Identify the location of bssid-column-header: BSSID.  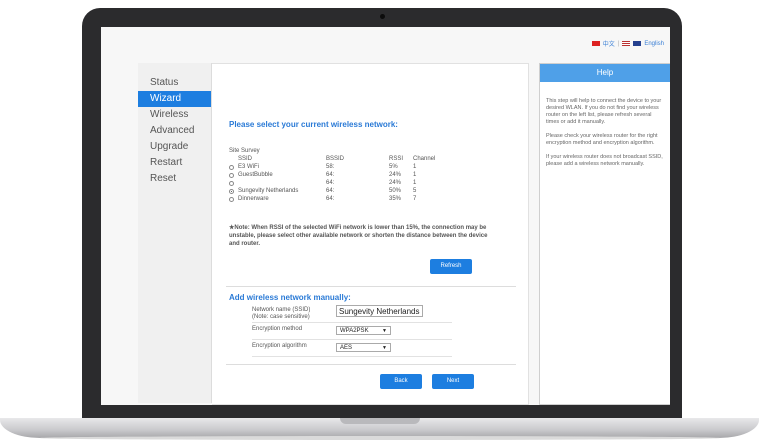
(335, 159).